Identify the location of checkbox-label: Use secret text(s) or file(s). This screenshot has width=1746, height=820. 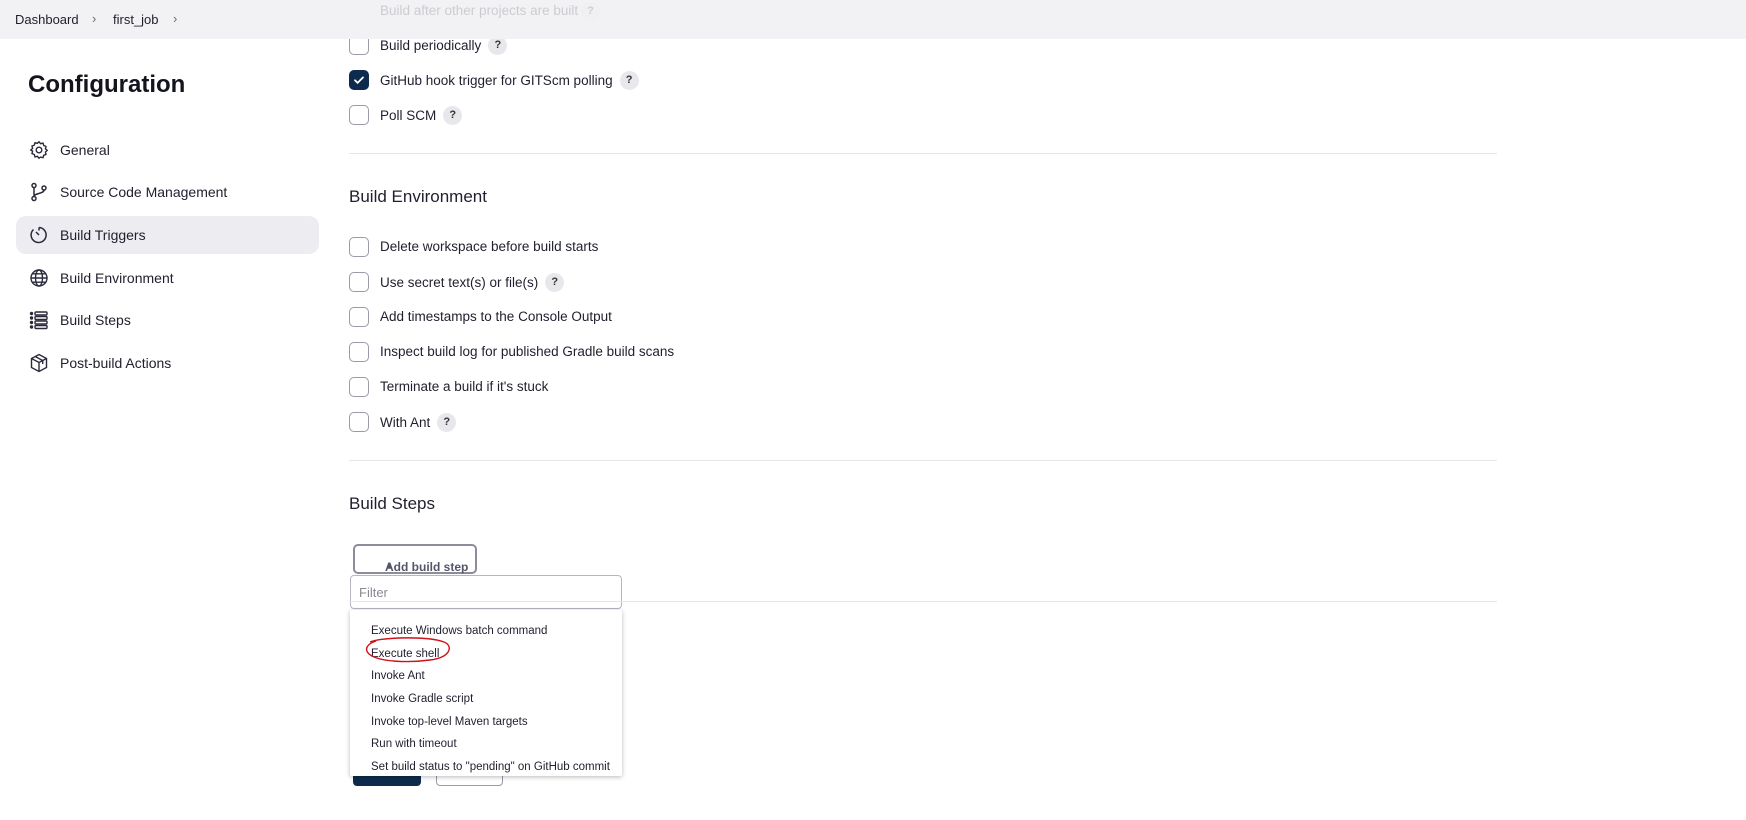
(459, 283).